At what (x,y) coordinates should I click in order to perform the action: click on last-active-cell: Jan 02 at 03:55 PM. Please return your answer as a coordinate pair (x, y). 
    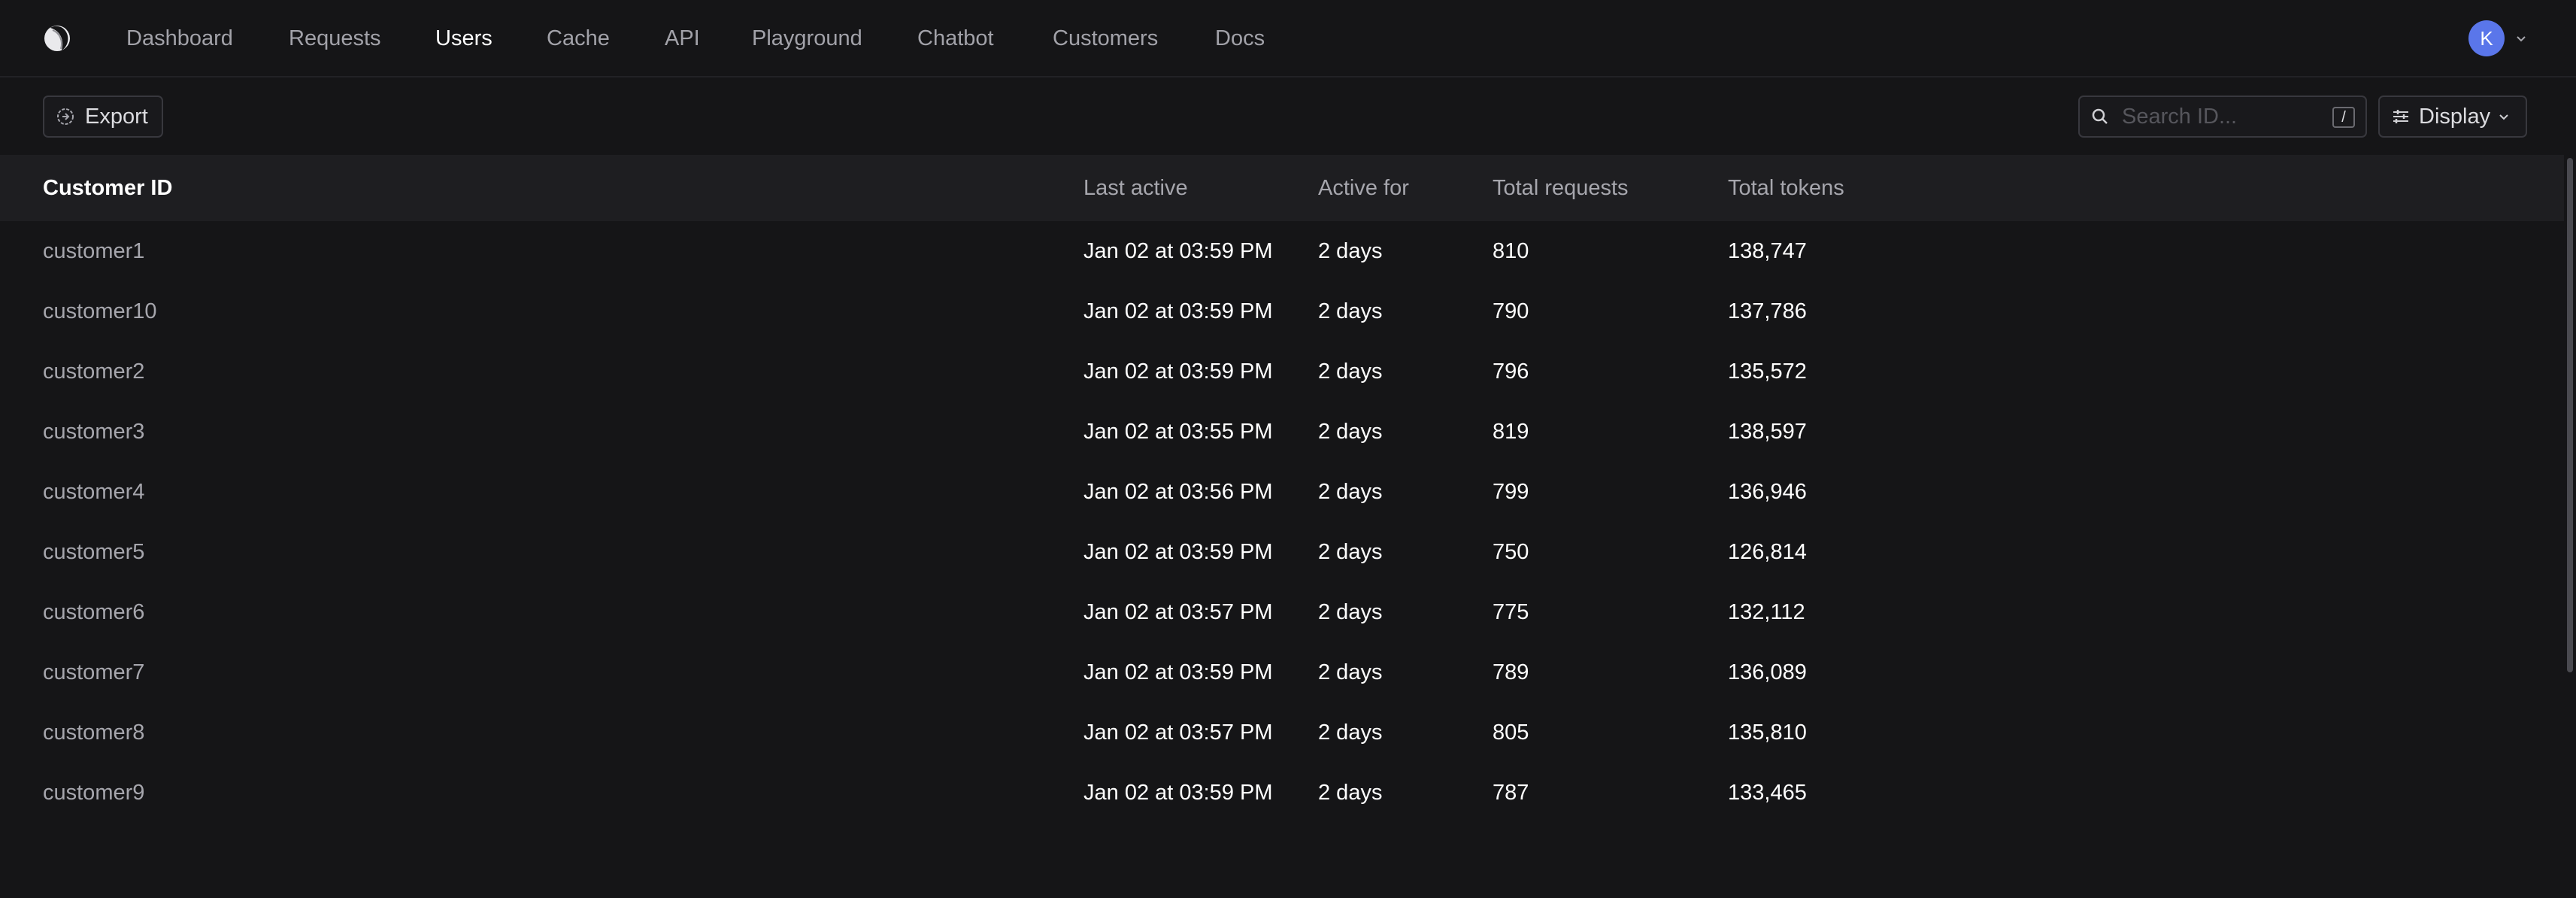
    Looking at the image, I should click on (1178, 432).